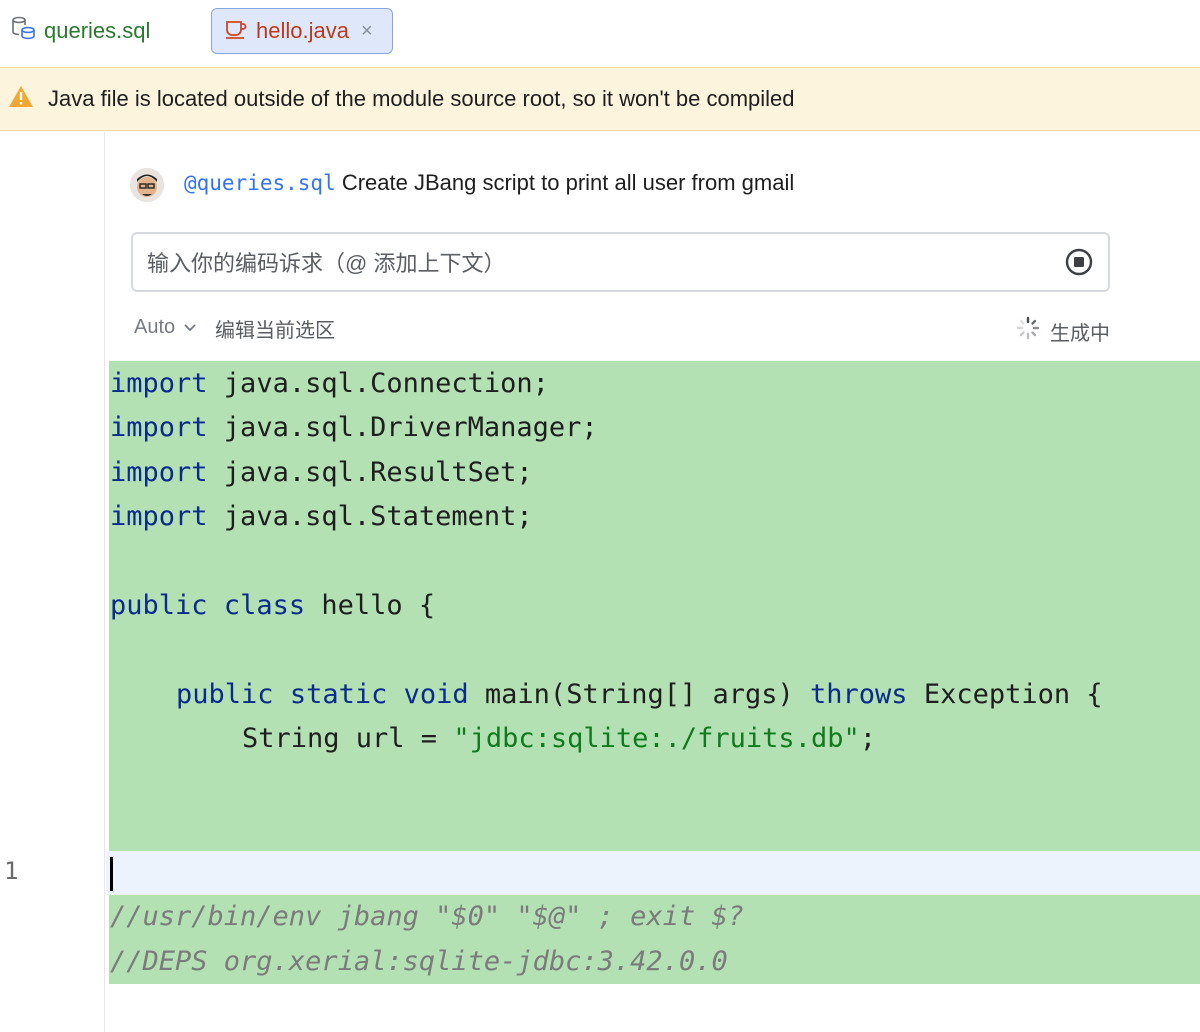 The width and height of the screenshot is (1200, 1032). Describe the element at coordinates (190, 327) in the screenshot. I see `chevron-down-icon` at that location.